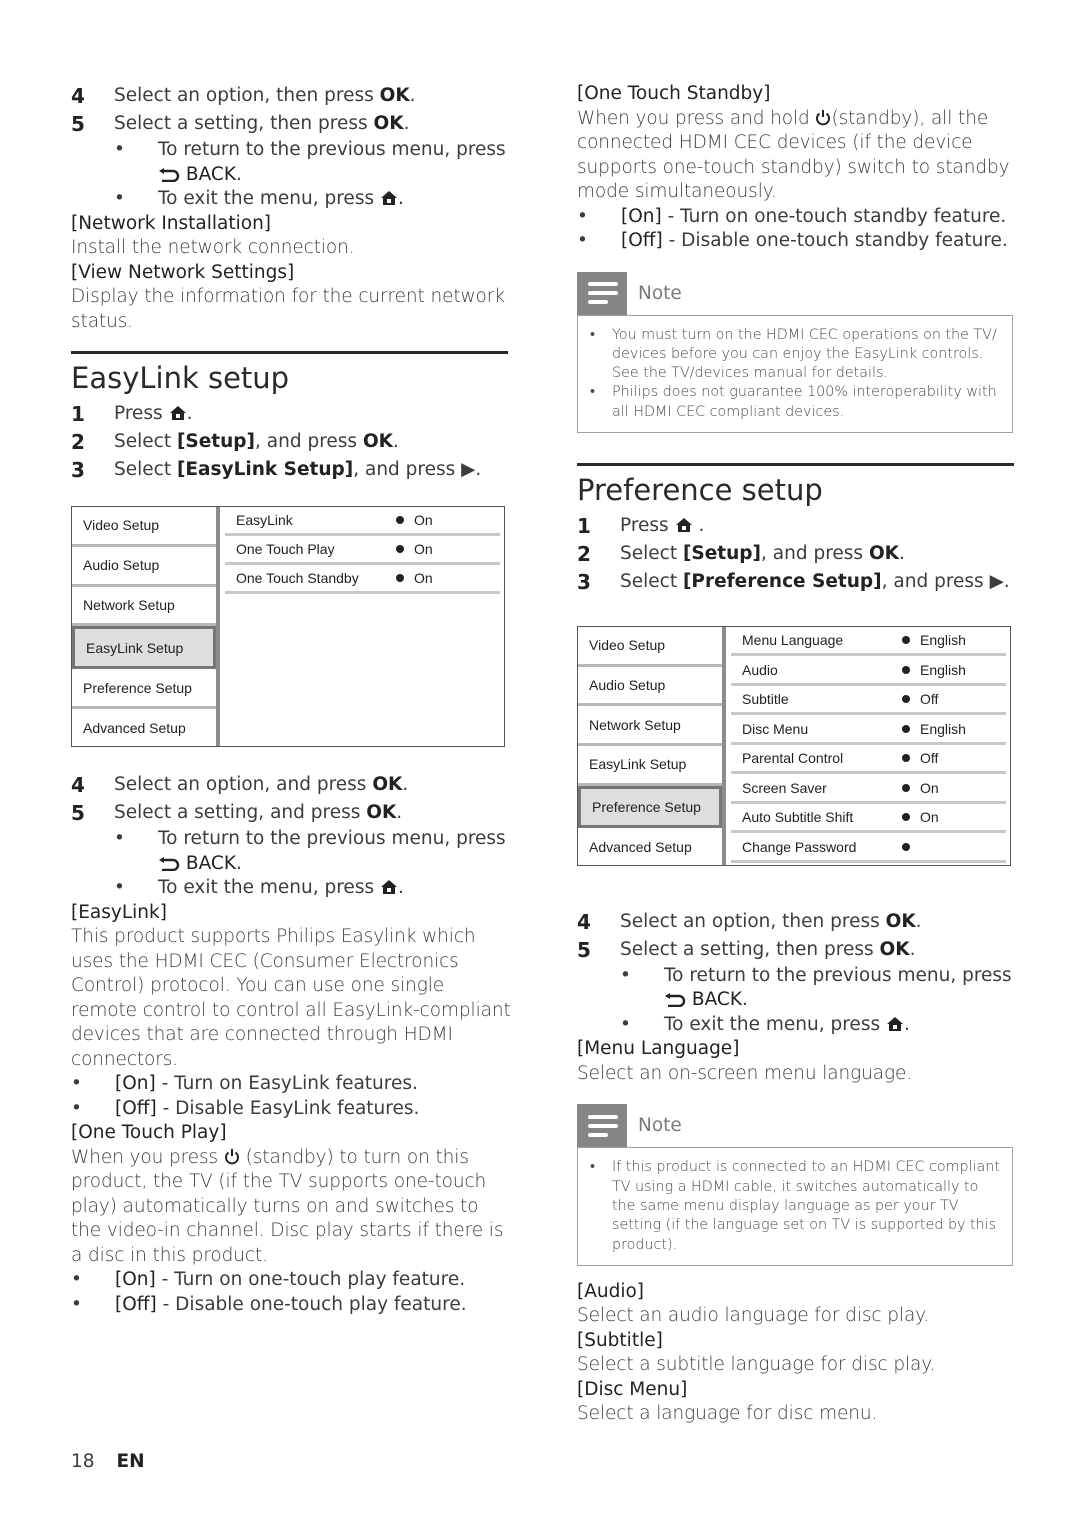 The width and height of the screenshot is (1080, 1529). I want to click on menu-language-heading: [Menu Language], so click(658, 1049).